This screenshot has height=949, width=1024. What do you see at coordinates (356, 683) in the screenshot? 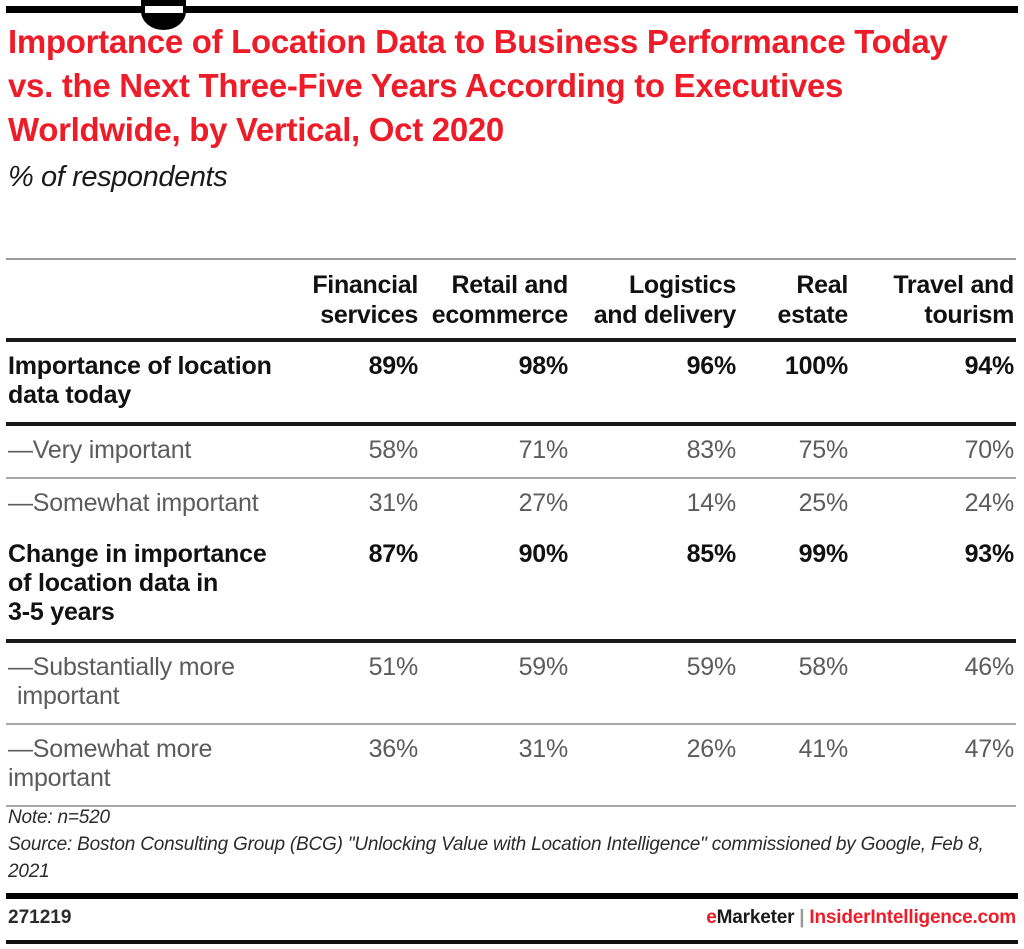
I see `cell-value: 51%` at bounding box center [356, 683].